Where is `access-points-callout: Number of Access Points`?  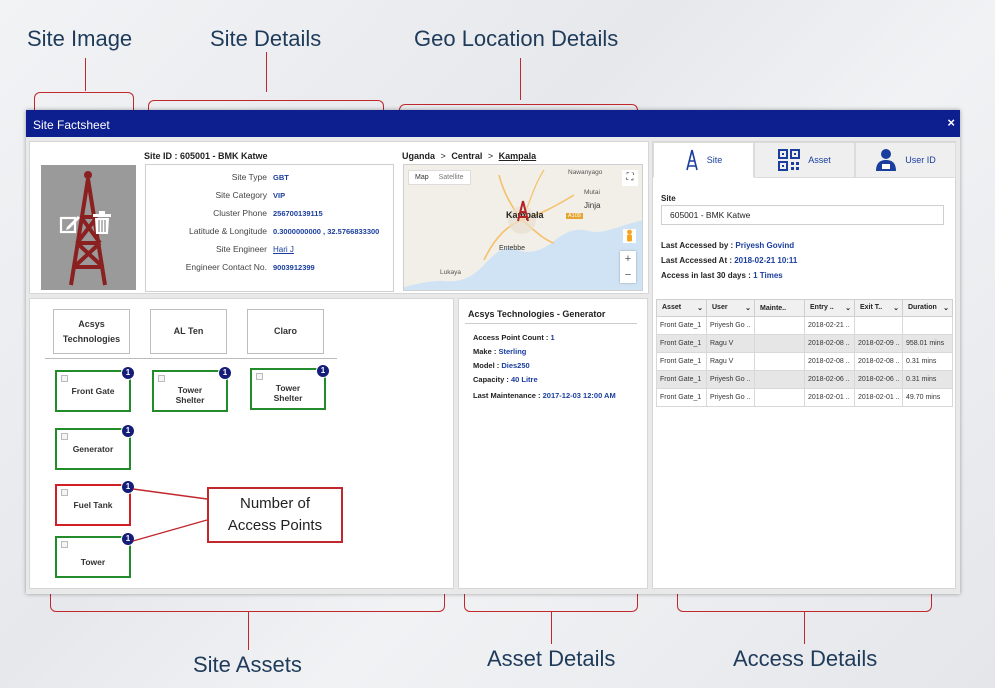
access-points-callout: Number of Access Points is located at coordinates (275, 515).